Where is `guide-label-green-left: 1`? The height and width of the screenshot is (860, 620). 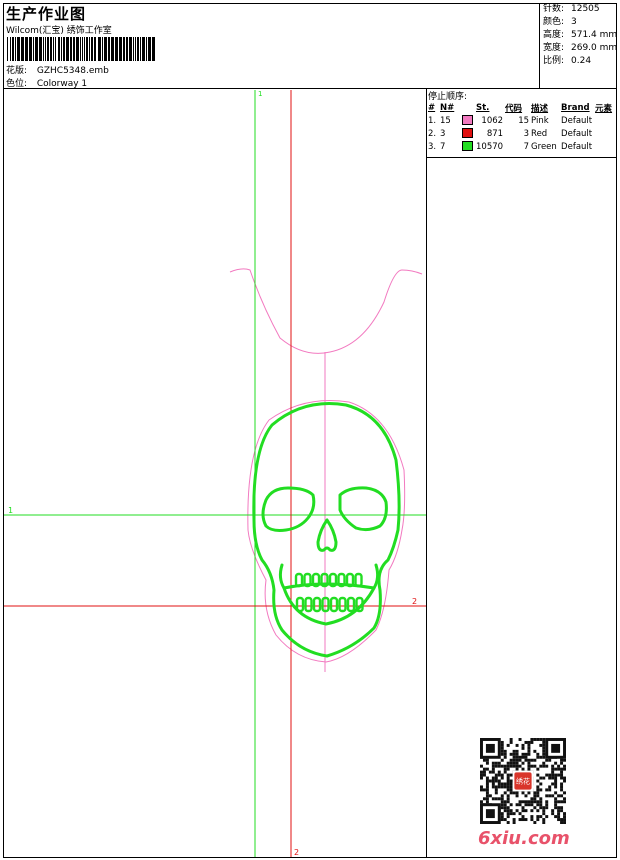
guide-label-green-left: 1 is located at coordinates (10, 510).